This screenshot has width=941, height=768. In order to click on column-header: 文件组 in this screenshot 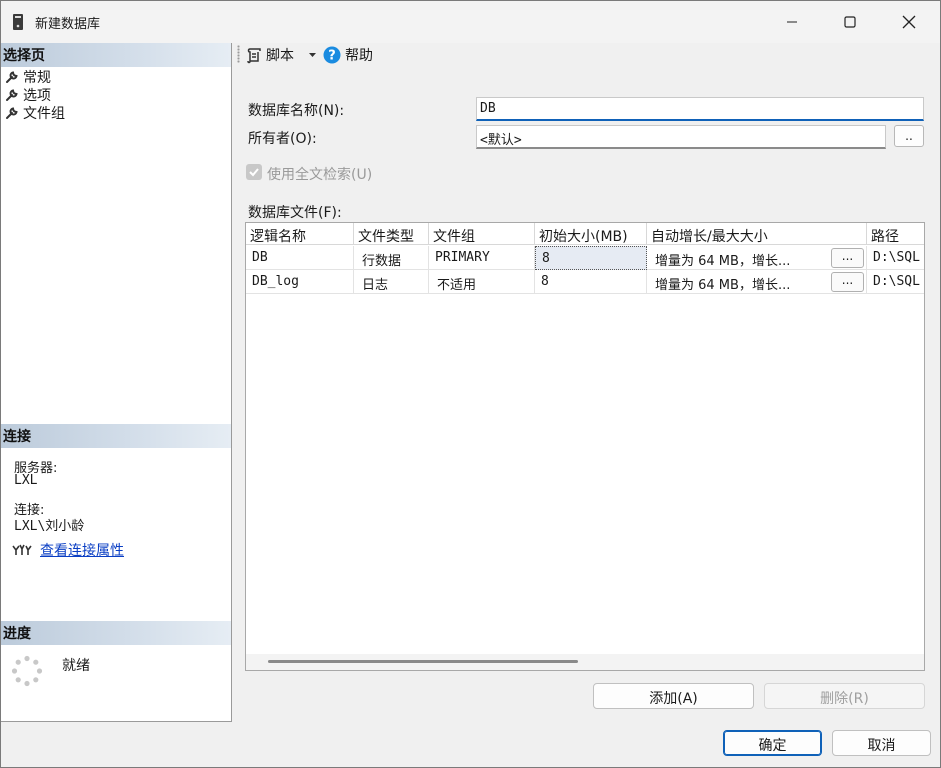, I will do `click(482, 234)`.